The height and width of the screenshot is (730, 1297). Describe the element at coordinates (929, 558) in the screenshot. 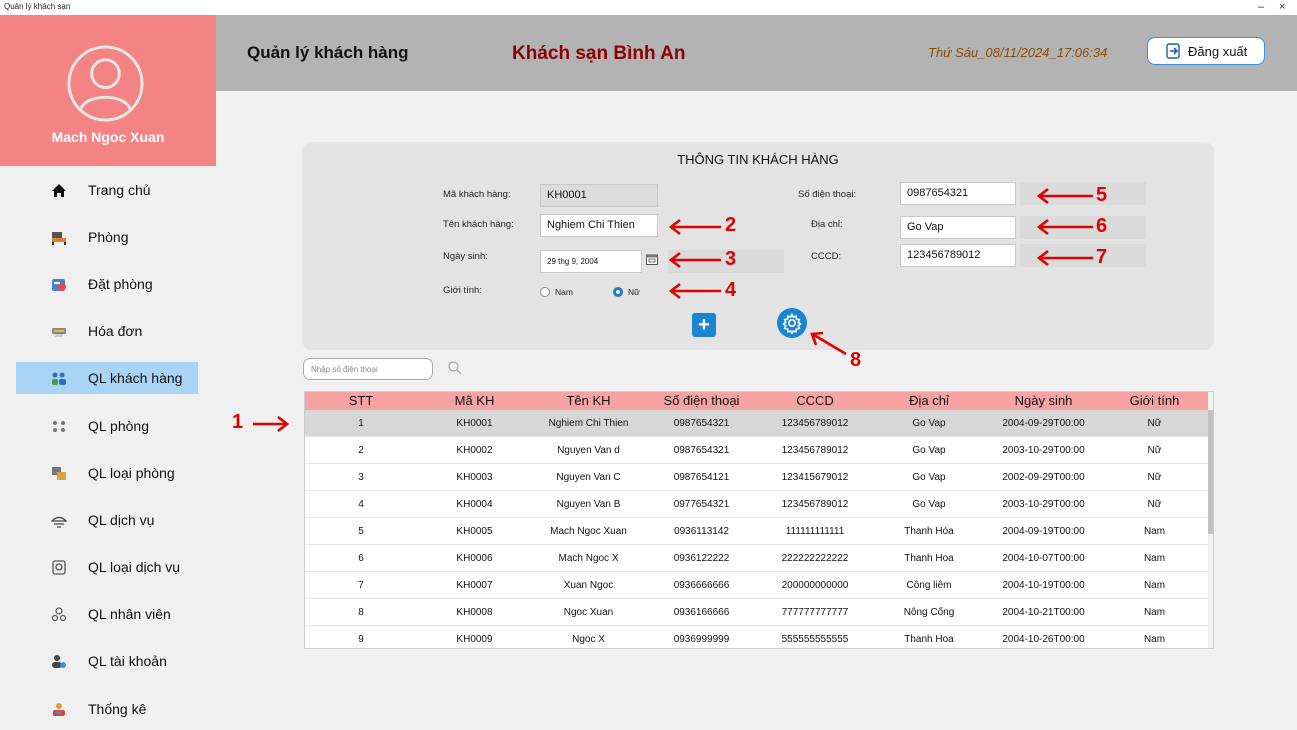

I see `cell-address: Thanh Hoa` at that location.